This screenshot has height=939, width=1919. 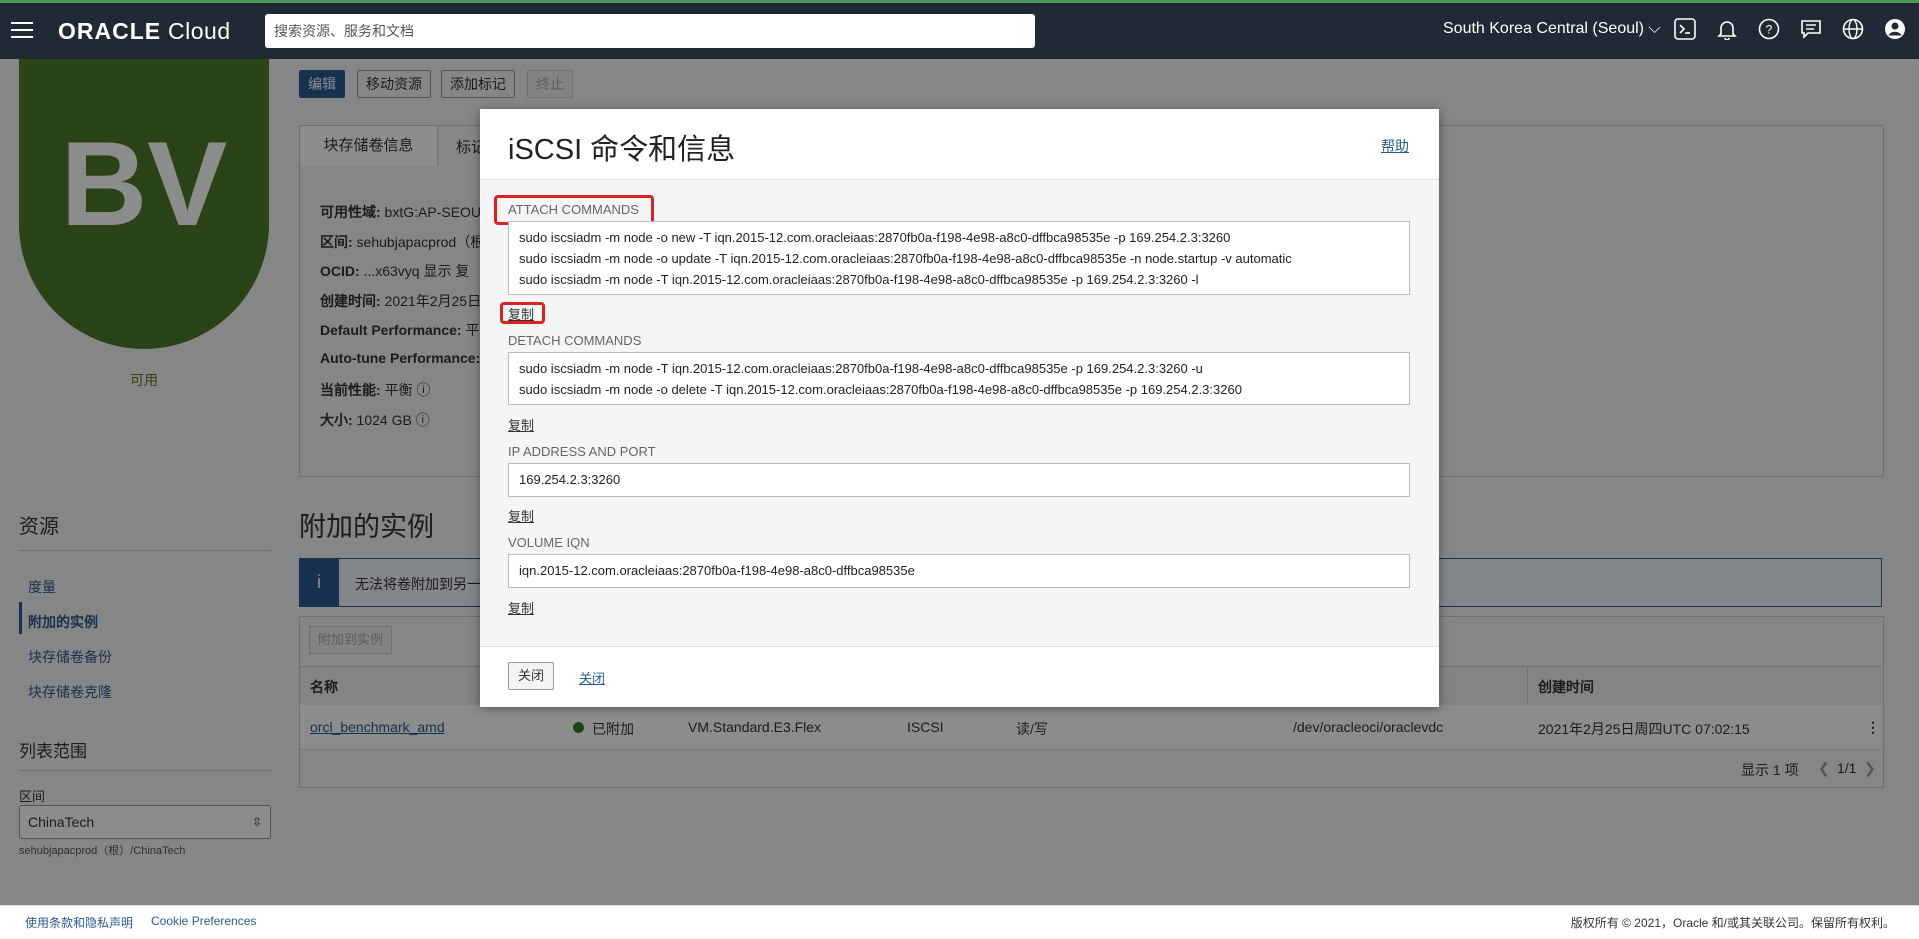 I want to click on bell-icon, so click(x=1727, y=30).